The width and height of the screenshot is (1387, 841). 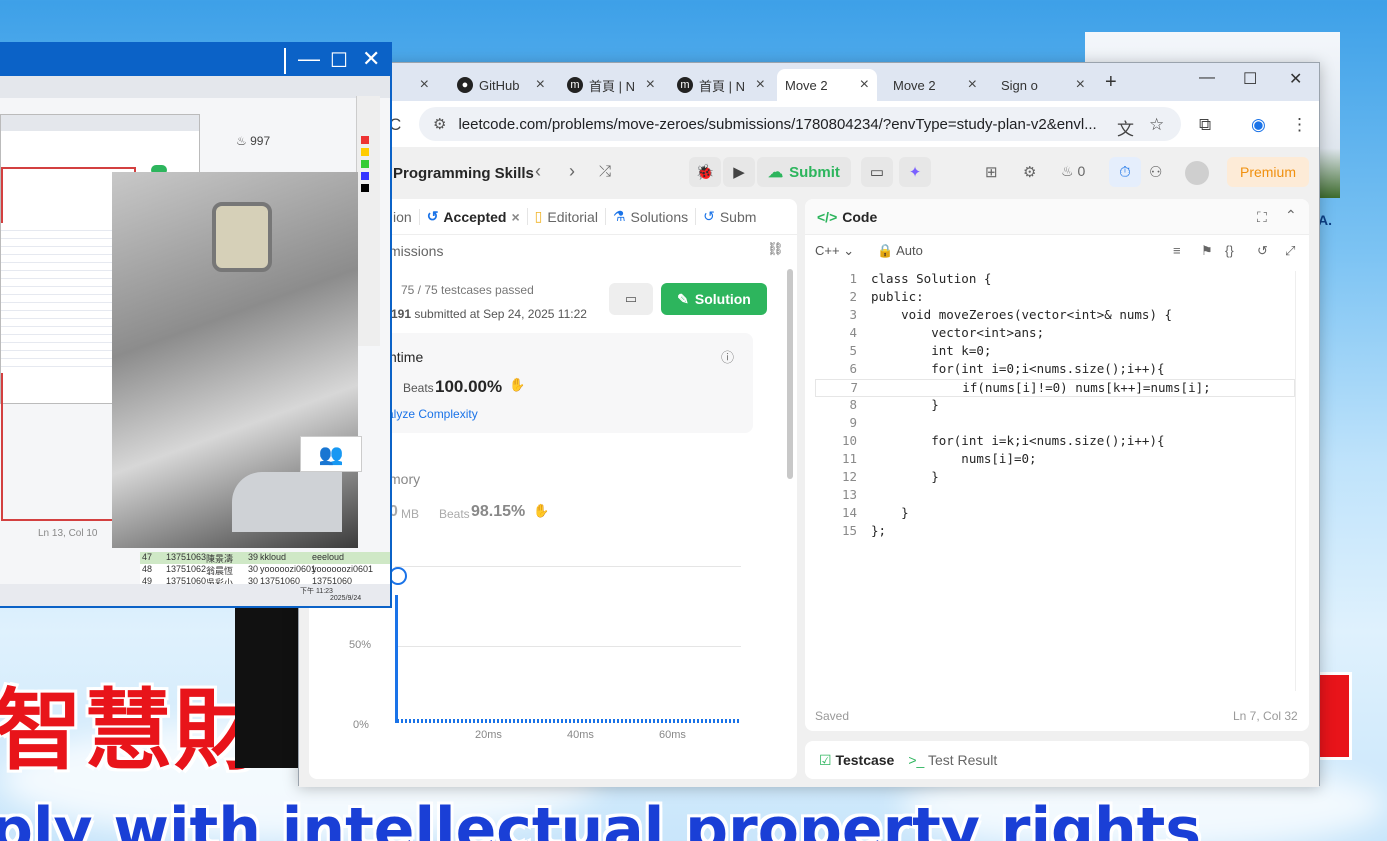 I want to click on share-link-icon: ⛓, so click(x=775, y=249).